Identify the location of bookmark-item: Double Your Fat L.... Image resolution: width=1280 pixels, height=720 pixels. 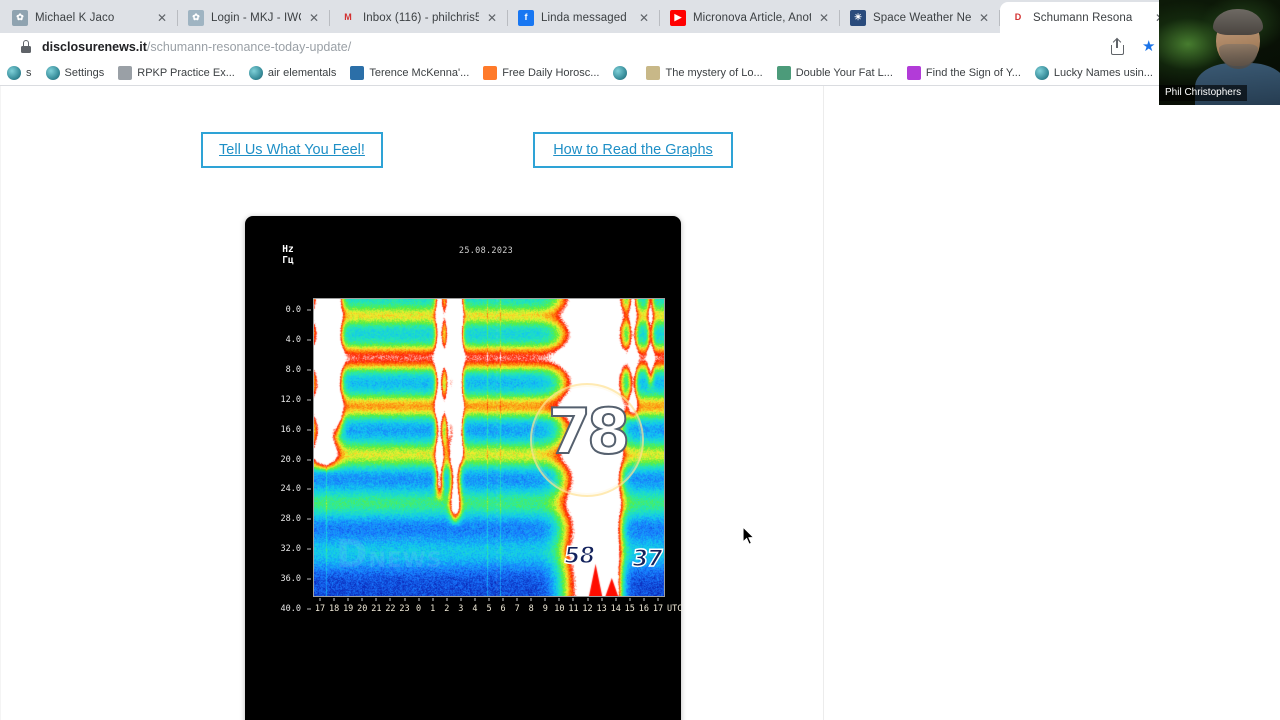
(835, 73).